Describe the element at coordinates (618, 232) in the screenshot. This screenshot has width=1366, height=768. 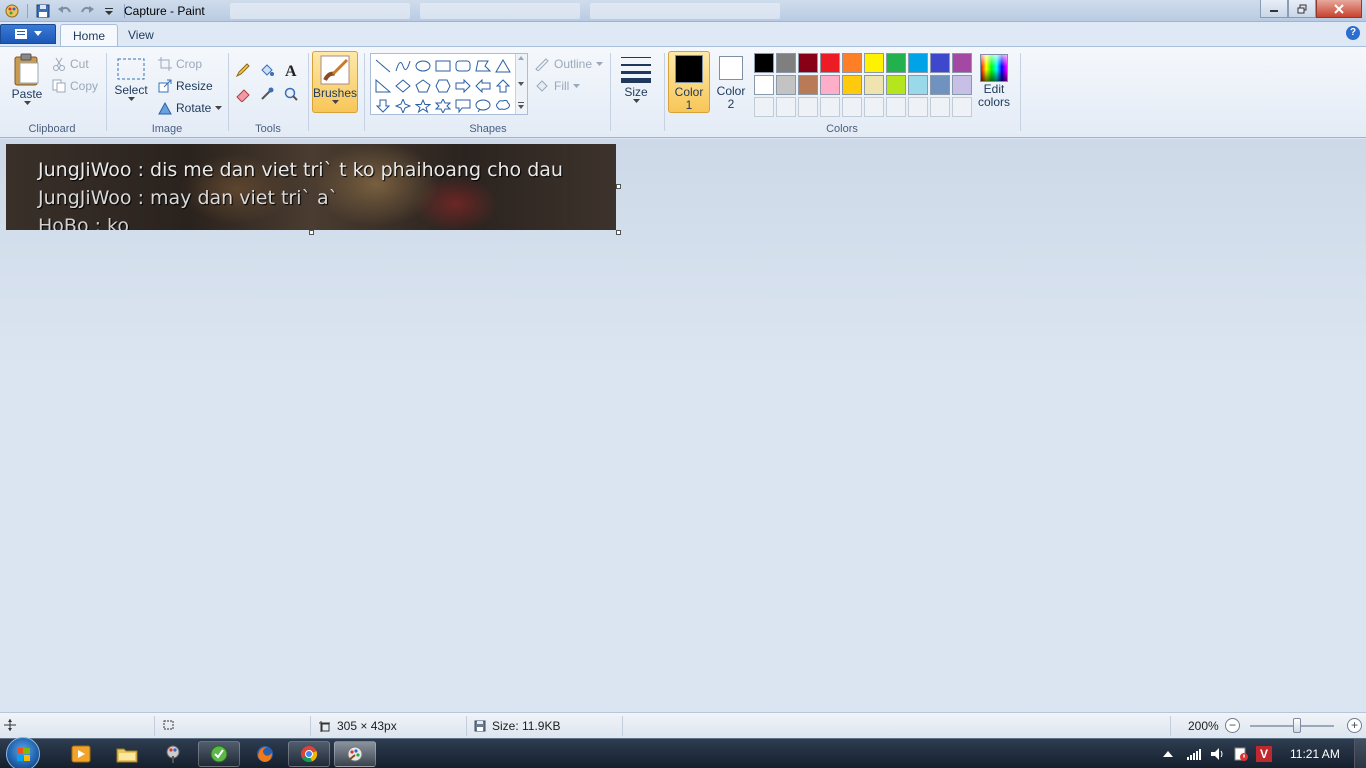
I see `resize-handle-corner` at that location.